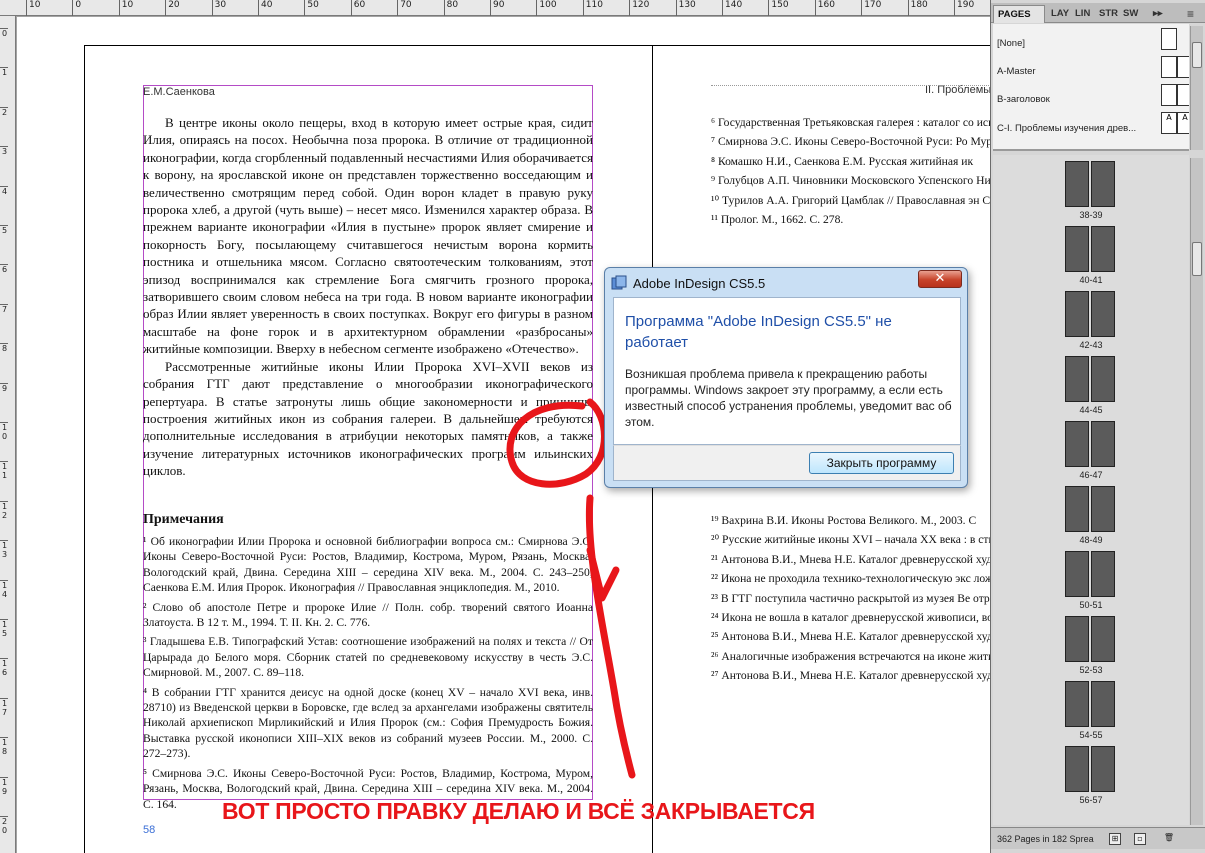  What do you see at coordinates (1197, 55) in the screenshot?
I see `masters-scroll-thumb` at bounding box center [1197, 55].